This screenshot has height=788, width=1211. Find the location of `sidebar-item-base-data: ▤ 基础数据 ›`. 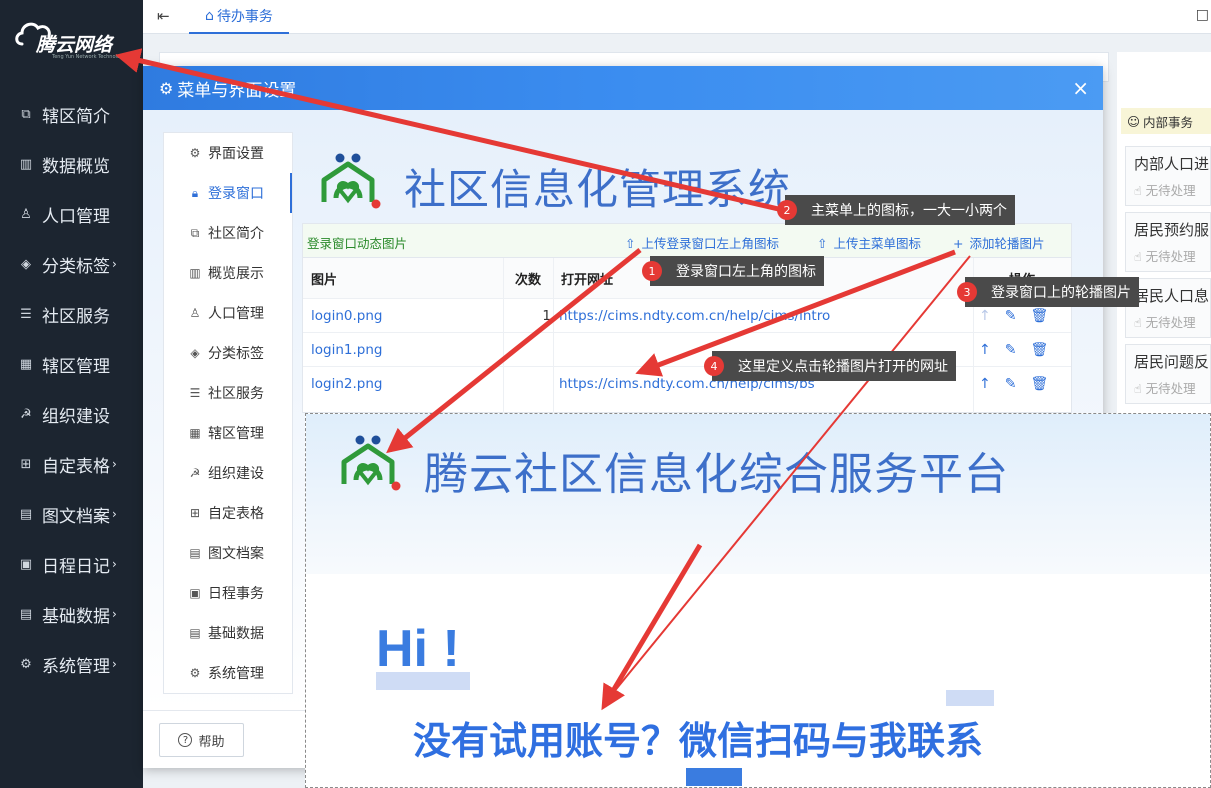

sidebar-item-base-data: ▤ 基础数据 › is located at coordinates (71, 614).